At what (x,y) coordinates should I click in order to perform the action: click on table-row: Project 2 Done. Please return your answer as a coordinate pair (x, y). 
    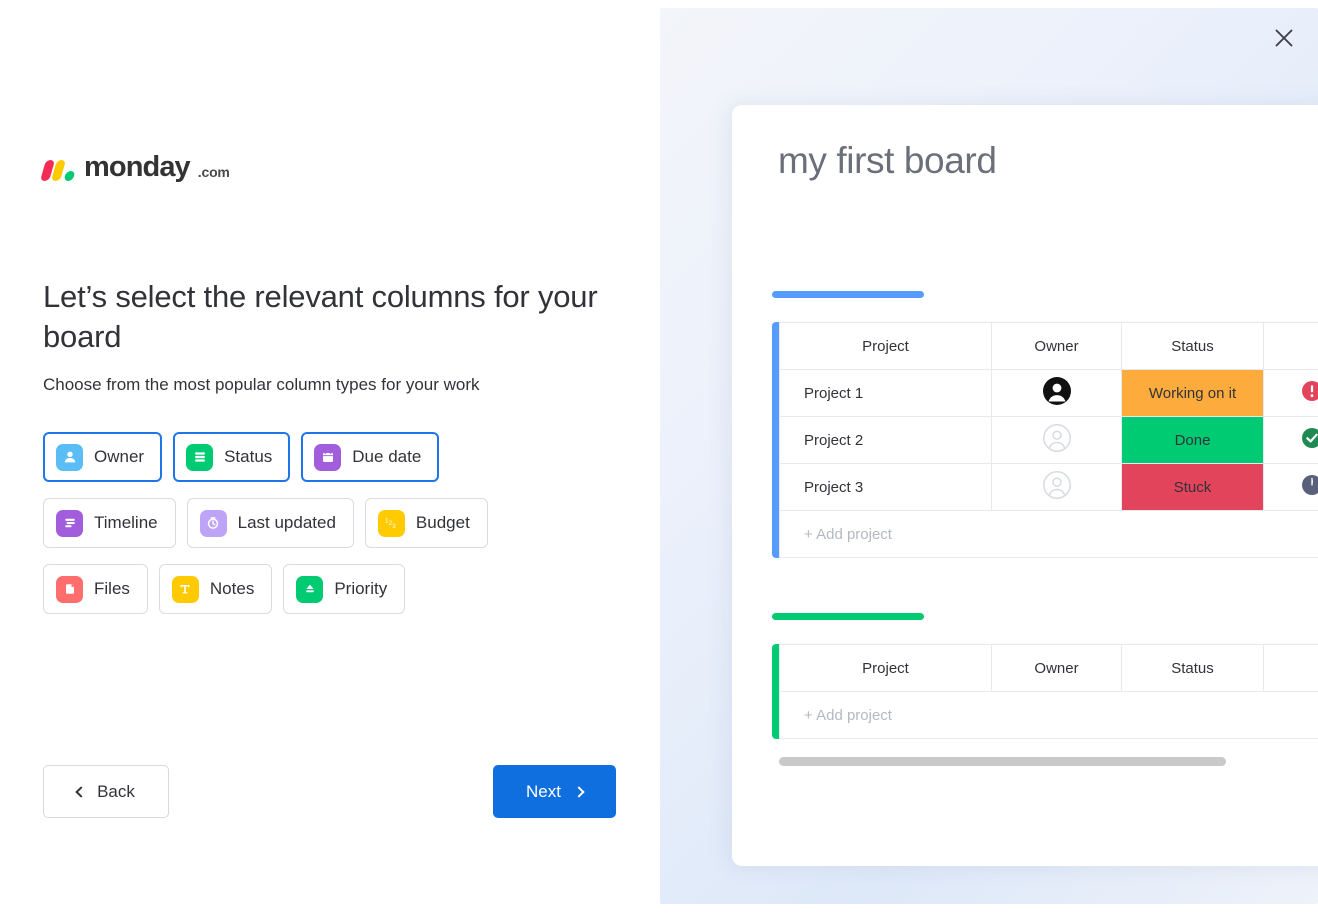
    Looking at the image, I should click on (1048, 440).